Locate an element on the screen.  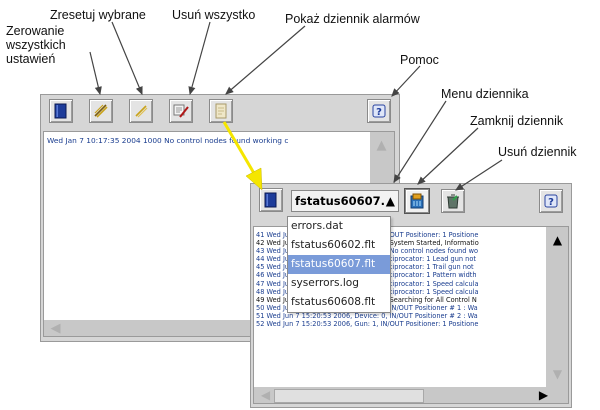
main-help-button: ? is located at coordinates (379, 111).